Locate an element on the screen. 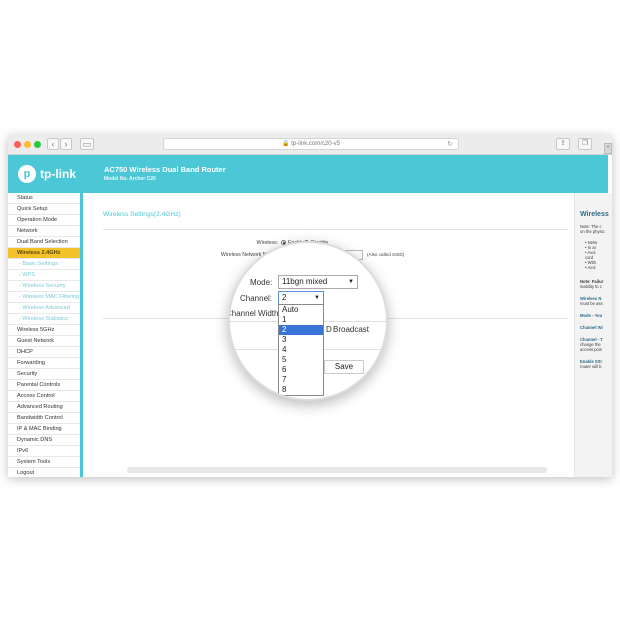 The image size is (620, 620). channel-label: Channel: is located at coordinates (256, 298).